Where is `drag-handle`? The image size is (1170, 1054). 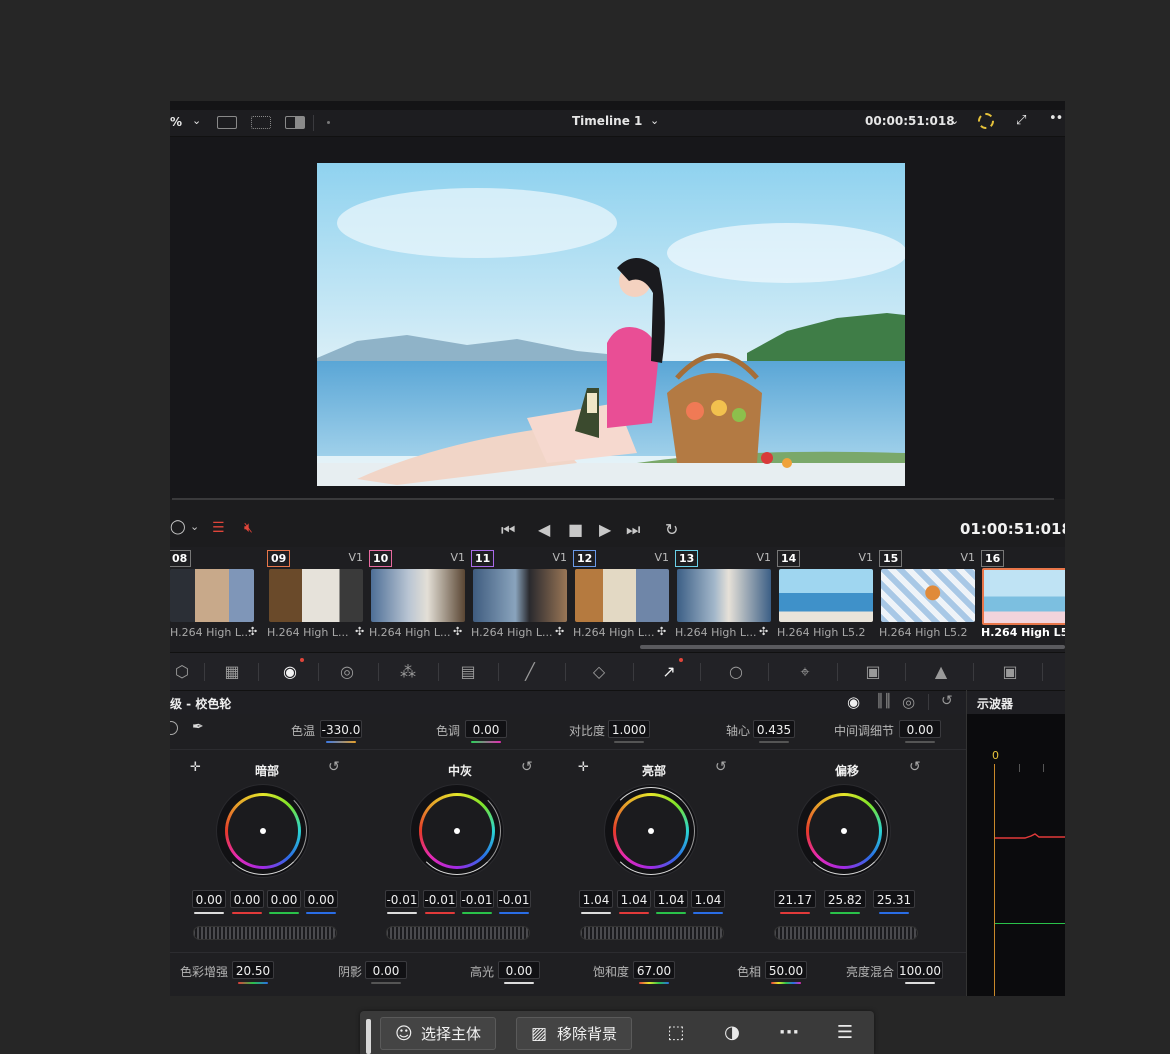 drag-handle is located at coordinates (368, 1036).